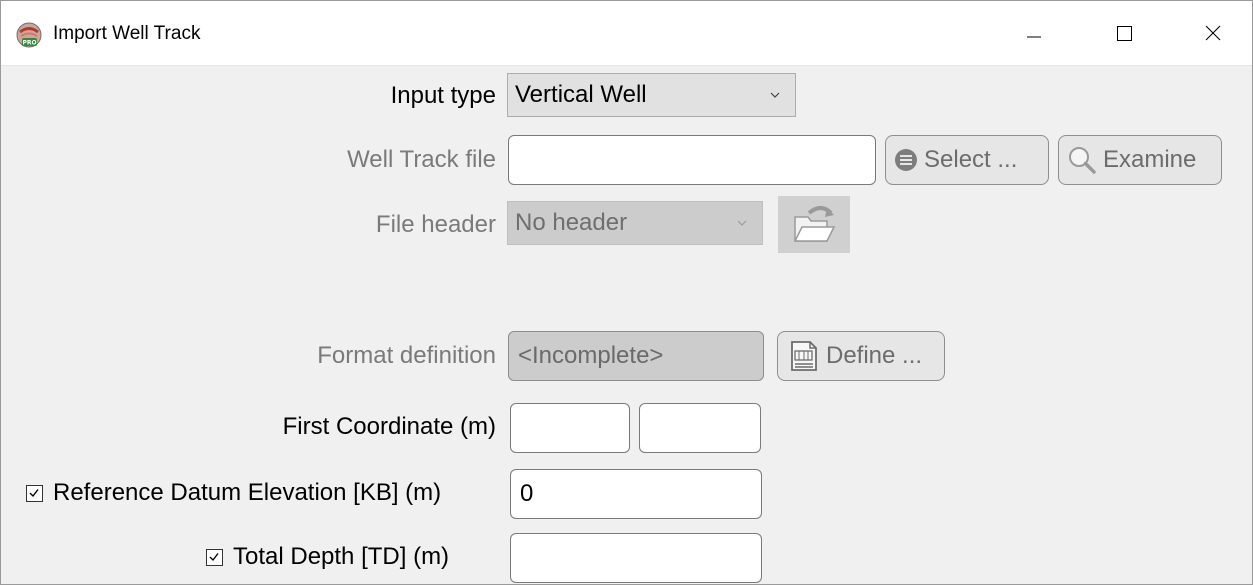  Describe the element at coordinates (1034, 33) in the screenshot. I see `minimize-button` at that location.